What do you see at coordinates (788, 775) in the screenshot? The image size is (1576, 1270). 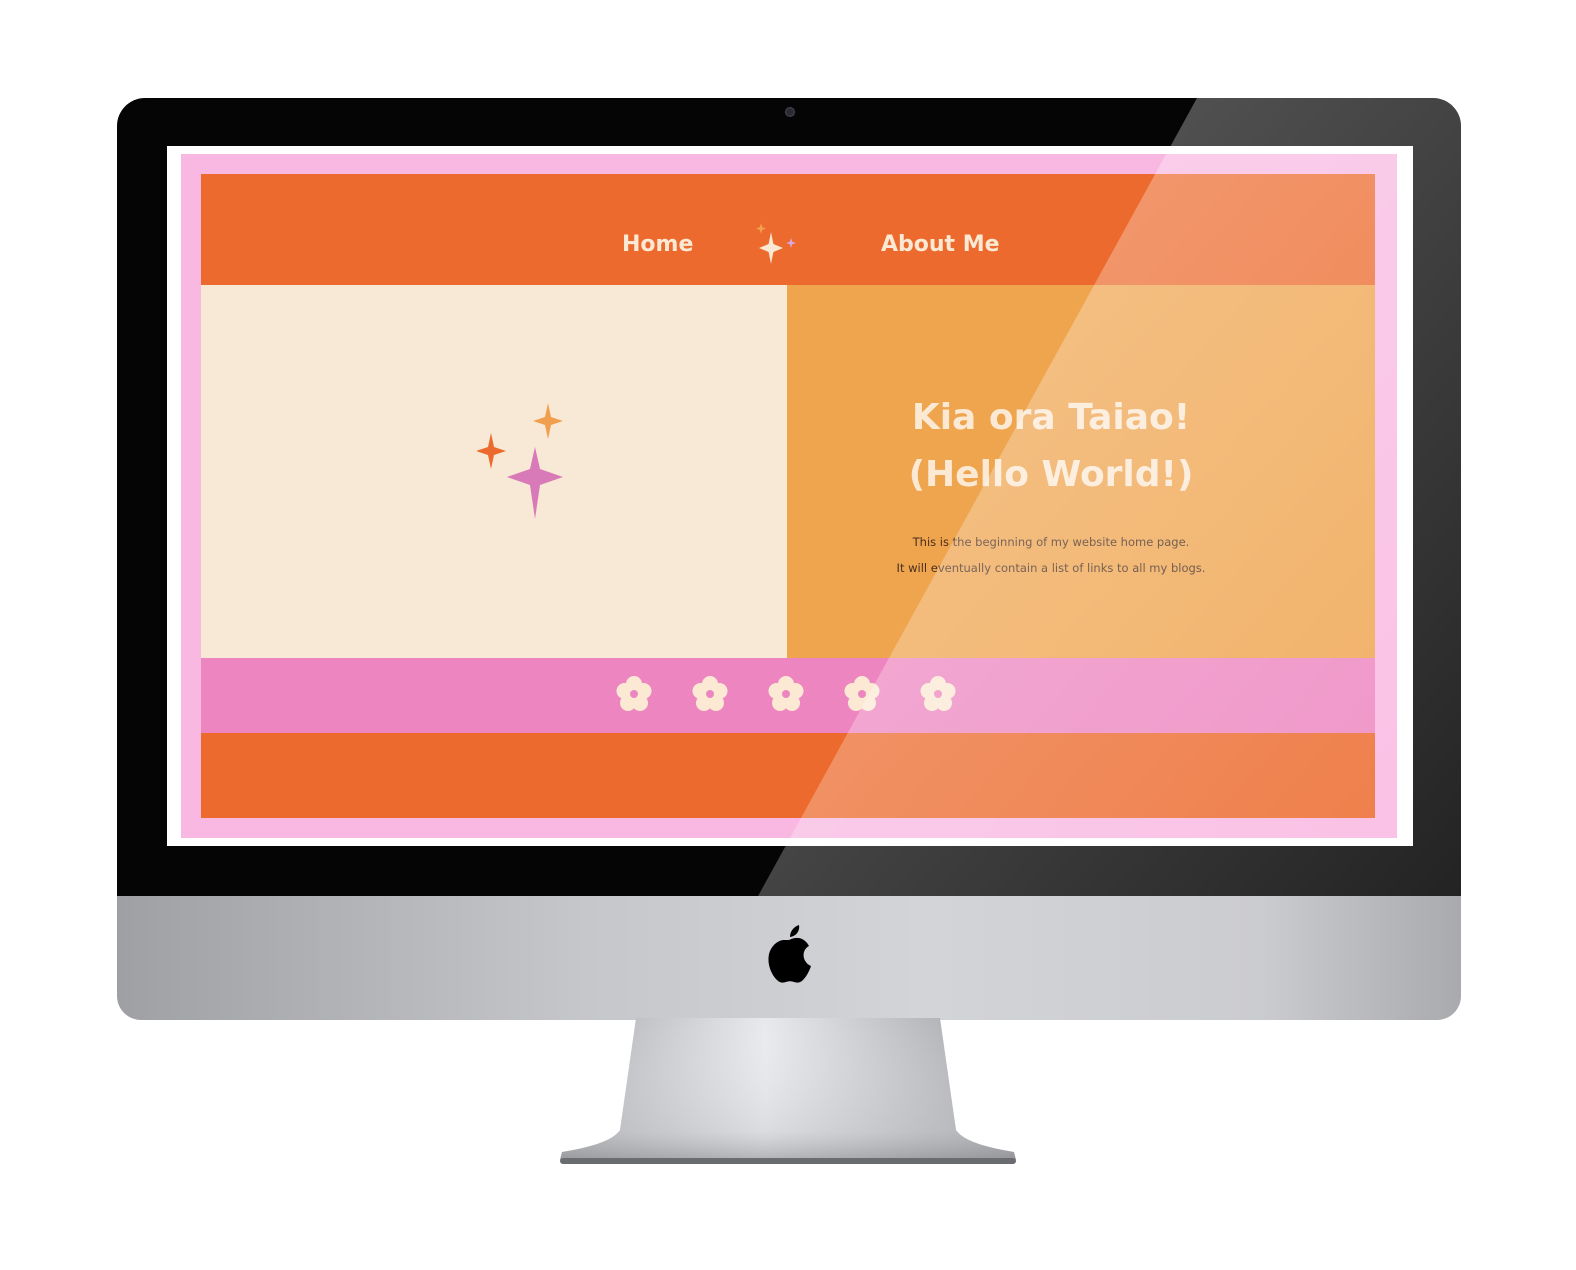 I see `footer-bar` at bounding box center [788, 775].